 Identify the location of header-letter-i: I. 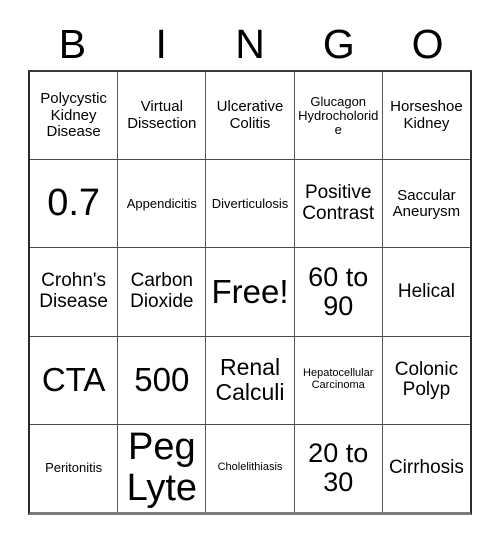
(161, 43).